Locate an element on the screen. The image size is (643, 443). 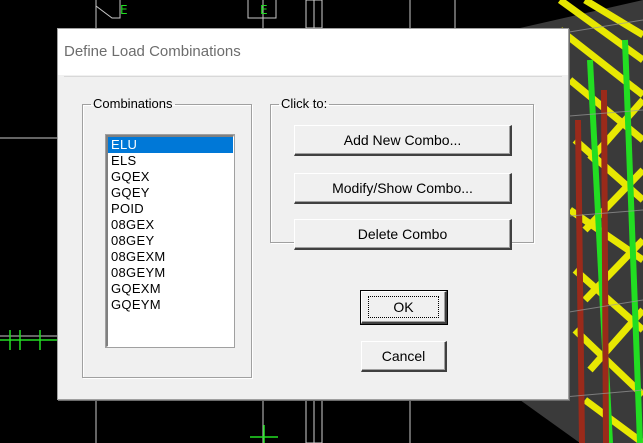
combo-item-08gexm: 08GEXM is located at coordinates (170, 257).